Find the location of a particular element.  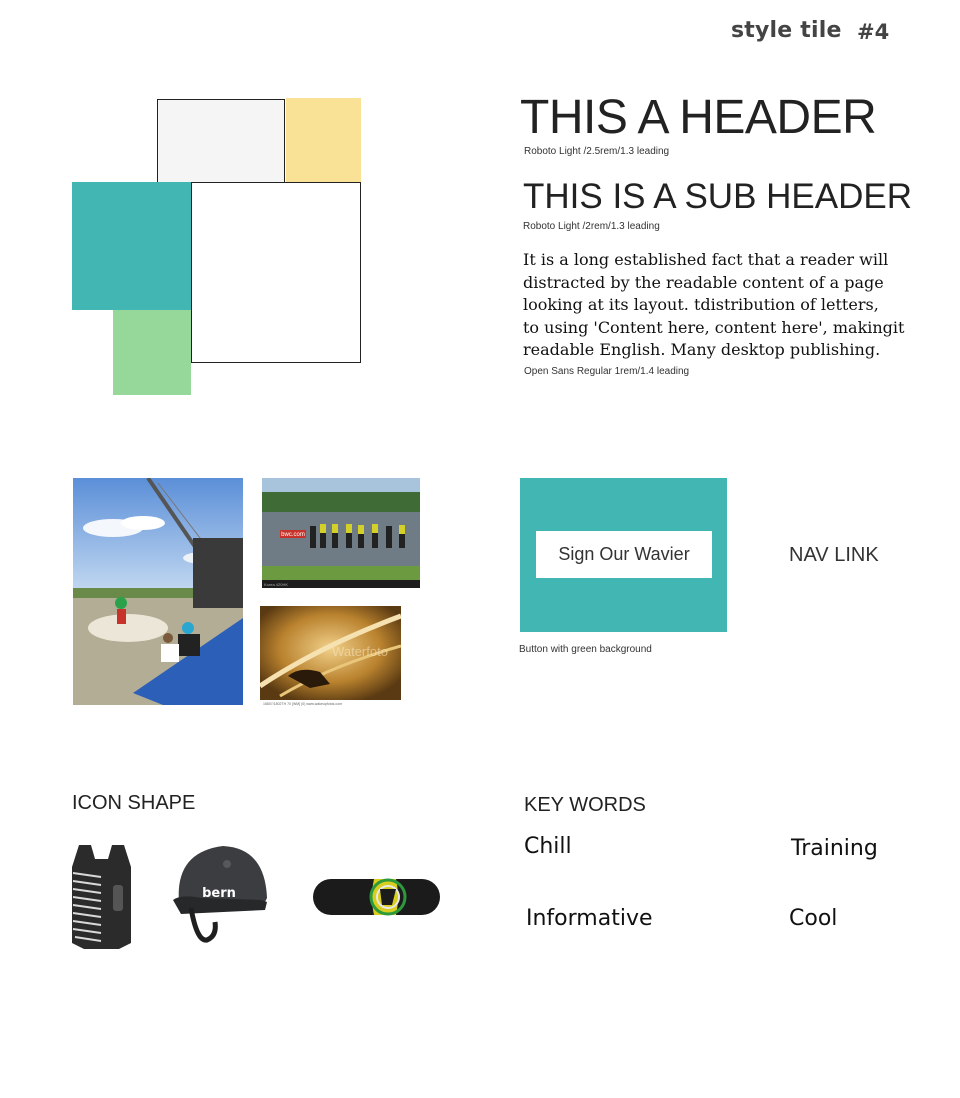

keyword-informative: Informative is located at coordinates (589, 918).